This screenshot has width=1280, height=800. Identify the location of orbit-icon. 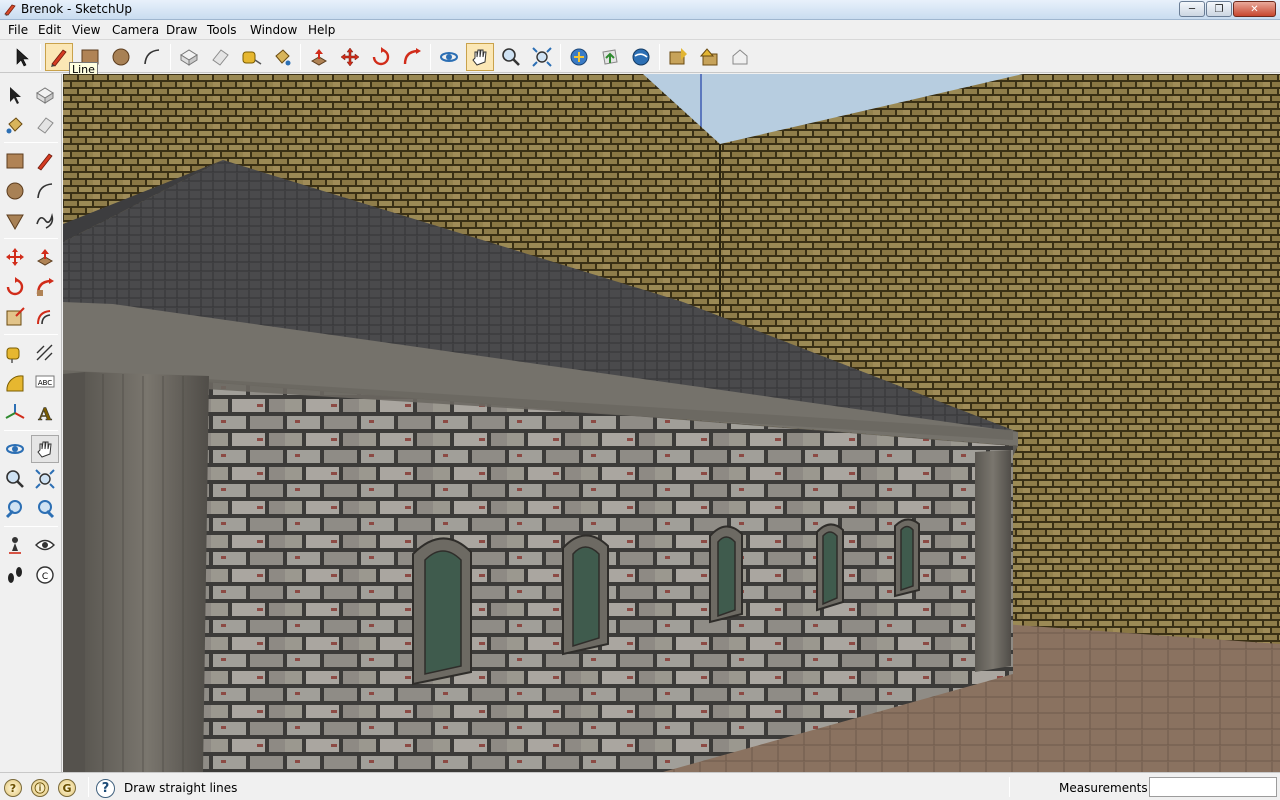
(15, 449).